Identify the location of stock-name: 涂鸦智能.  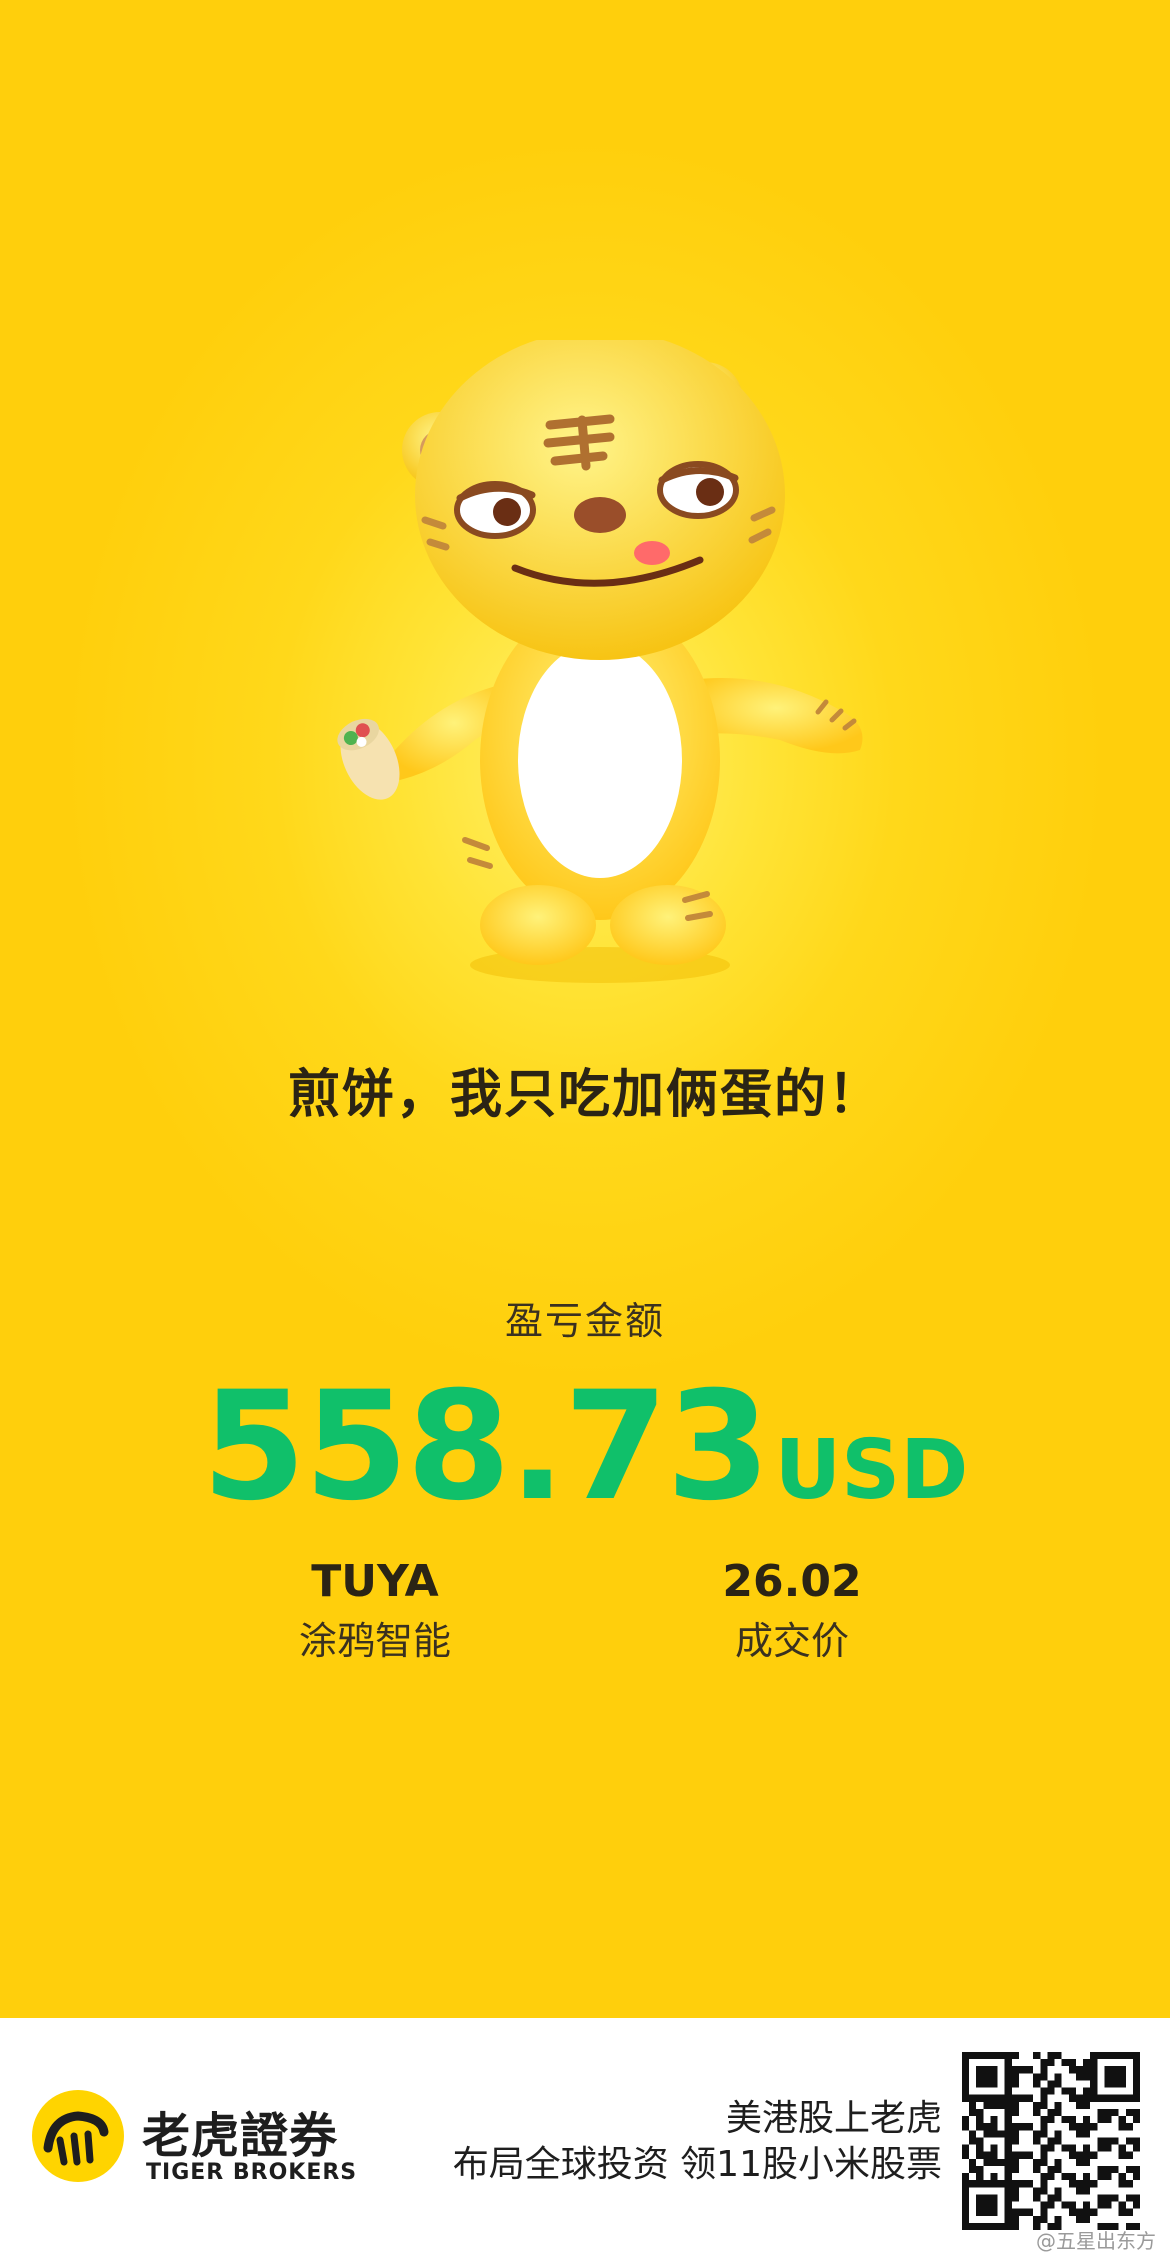
(374, 1641).